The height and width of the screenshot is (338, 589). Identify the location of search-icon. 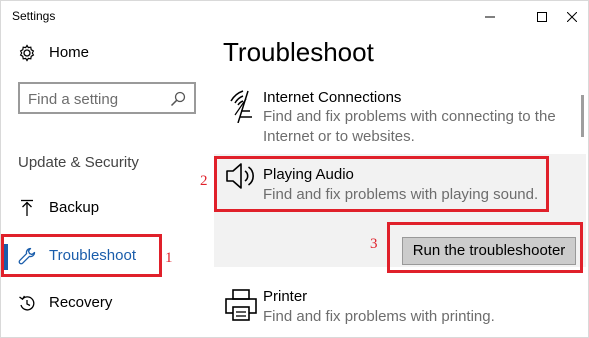
(178, 99).